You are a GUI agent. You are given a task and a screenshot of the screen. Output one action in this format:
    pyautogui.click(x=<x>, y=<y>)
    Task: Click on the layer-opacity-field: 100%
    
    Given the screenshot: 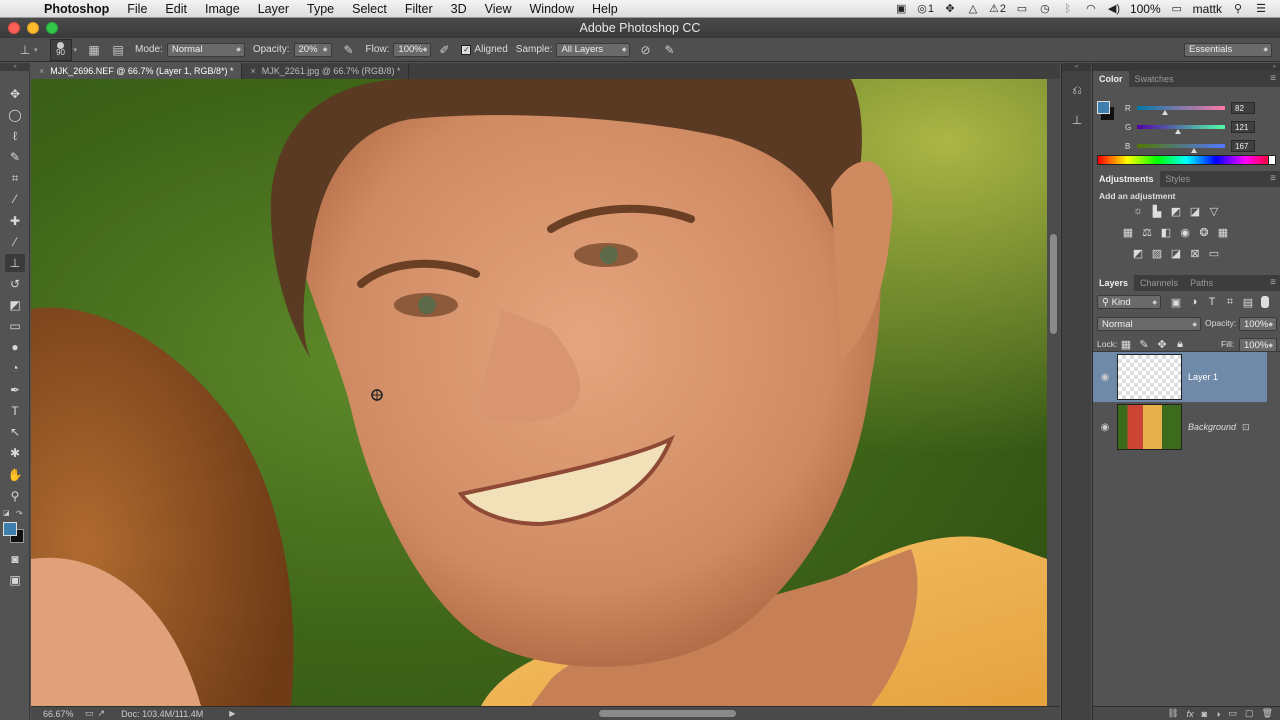 What is the action you would take?
    pyautogui.click(x=1258, y=324)
    